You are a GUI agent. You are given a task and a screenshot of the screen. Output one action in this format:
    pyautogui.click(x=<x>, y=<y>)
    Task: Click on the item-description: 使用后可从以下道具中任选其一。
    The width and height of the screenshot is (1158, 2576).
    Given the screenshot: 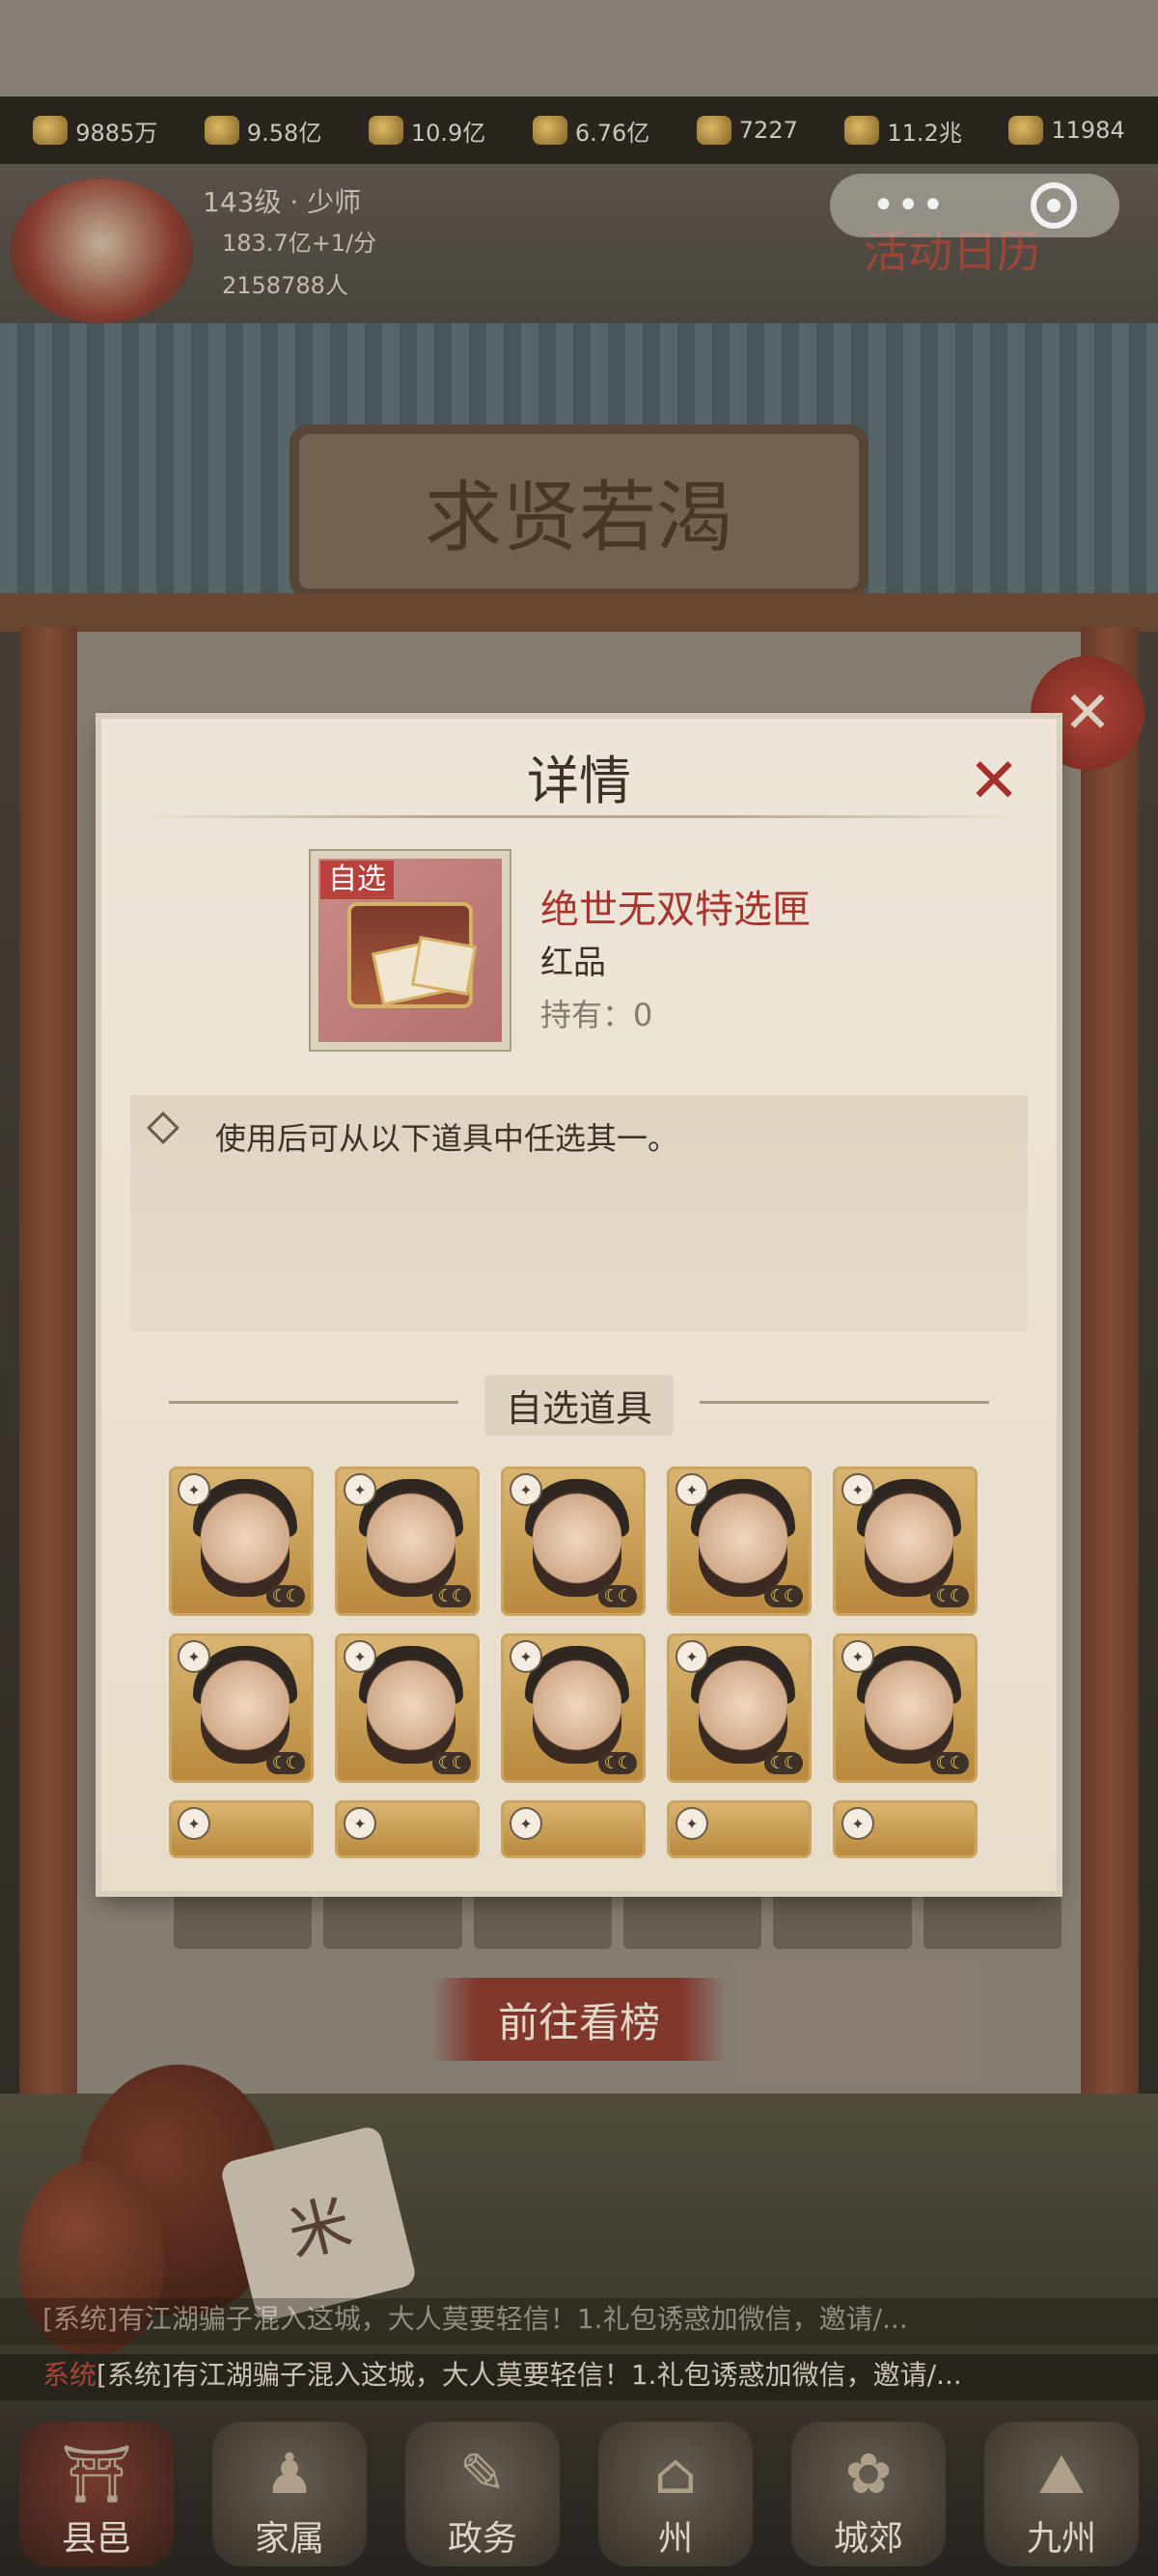 What is the action you would take?
    pyautogui.click(x=447, y=1138)
    